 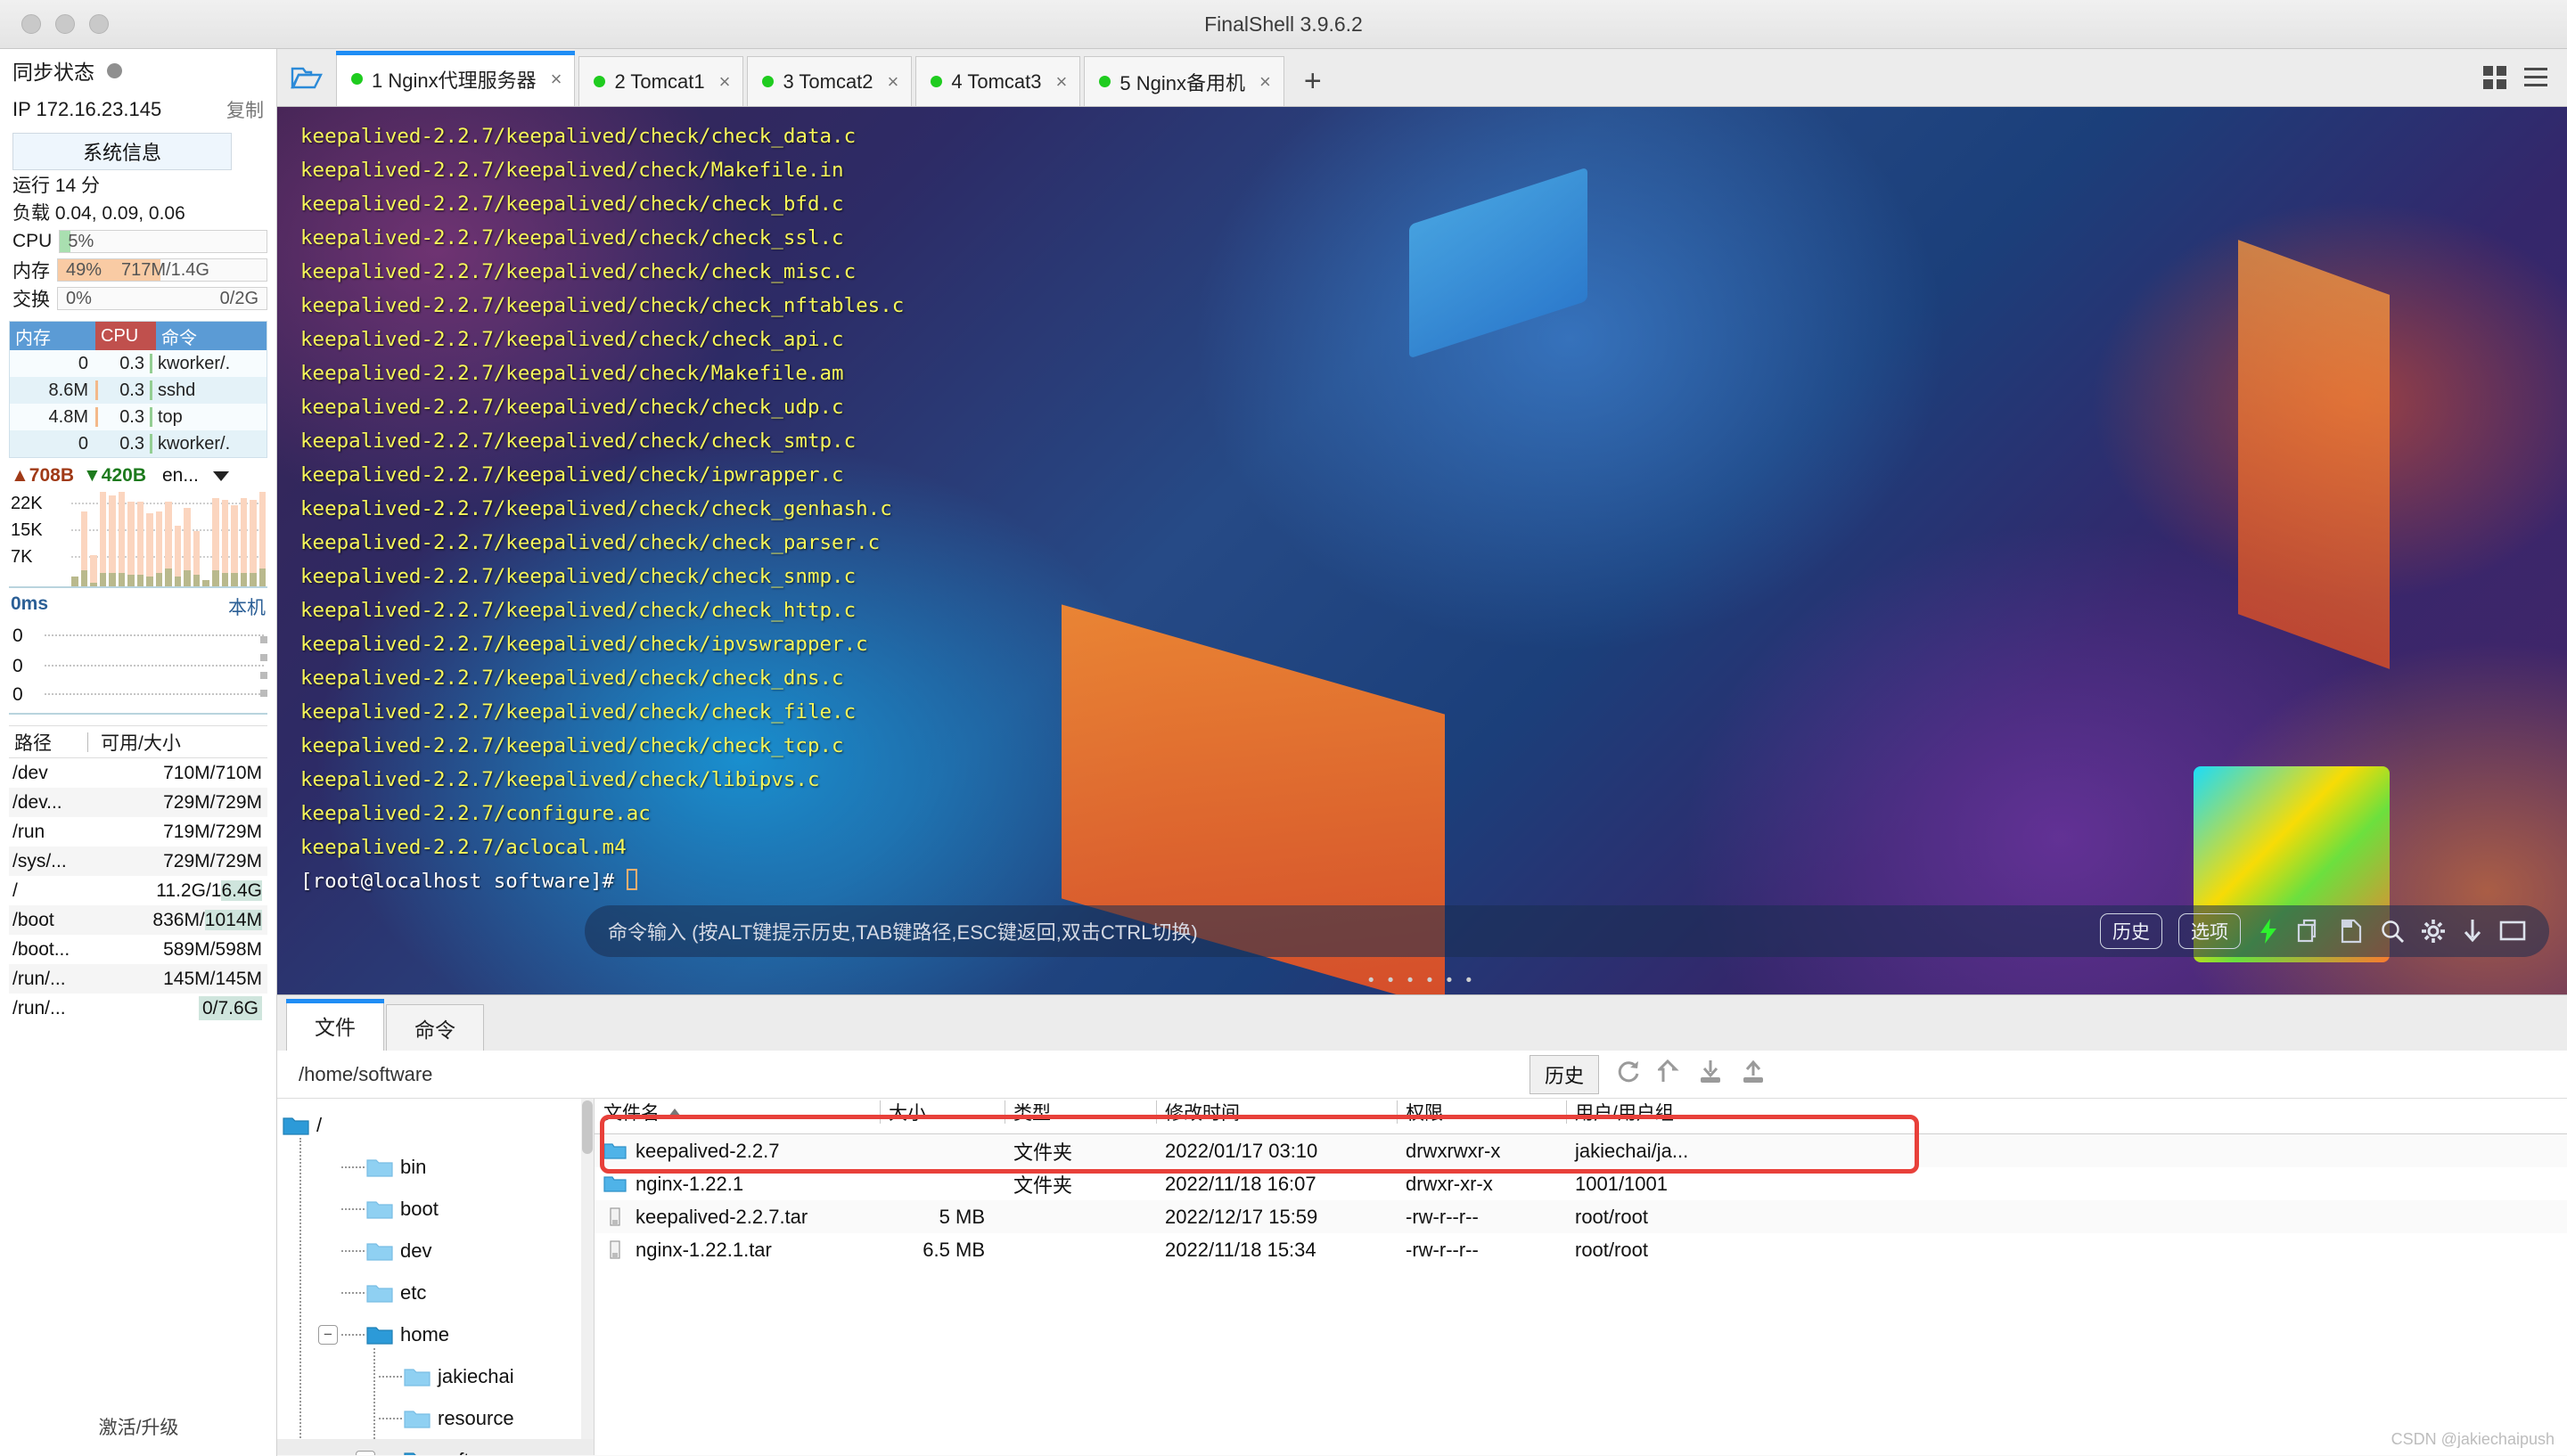 What do you see at coordinates (435, 1251) in the screenshot?
I see `tree-node-dev: dev` at bounding box center [435, 1251].